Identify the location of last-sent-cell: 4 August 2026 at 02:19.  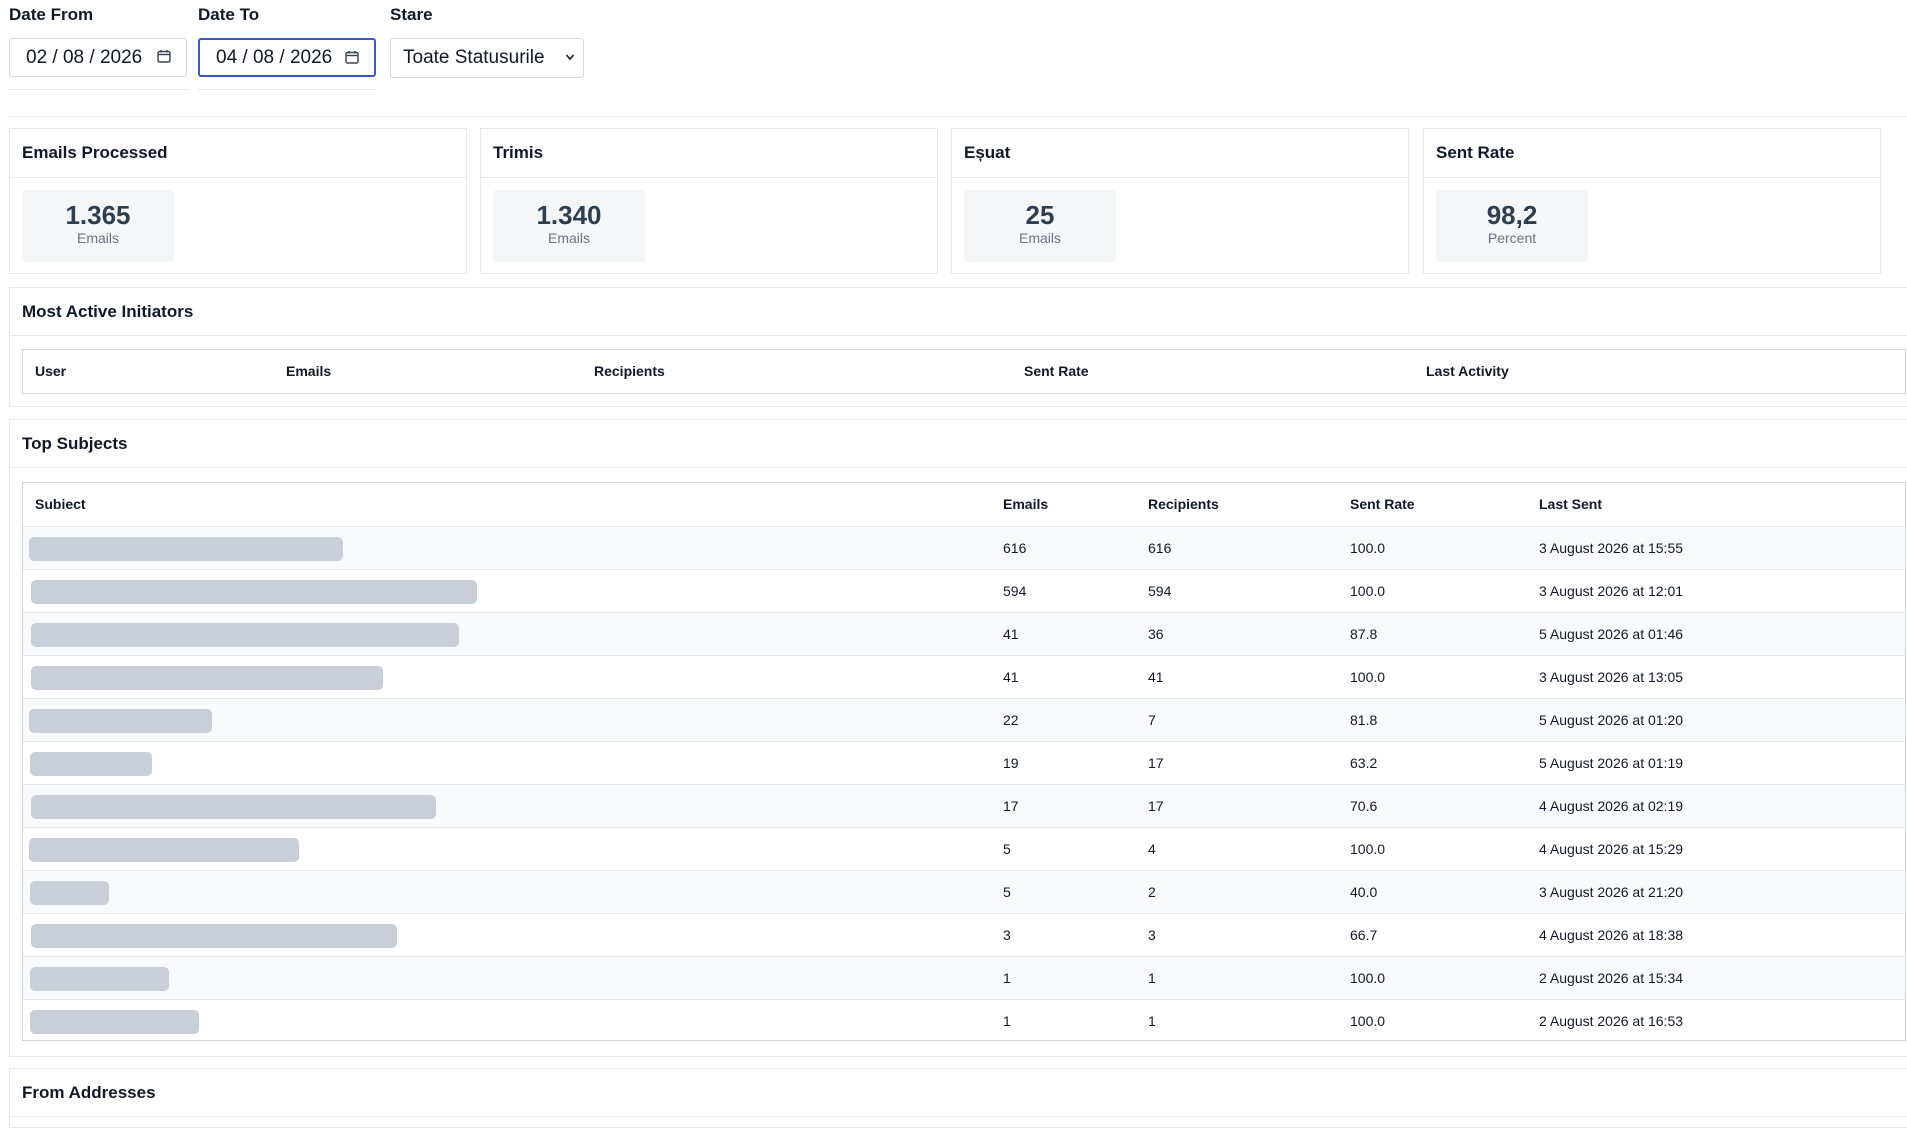
(1611, 806).